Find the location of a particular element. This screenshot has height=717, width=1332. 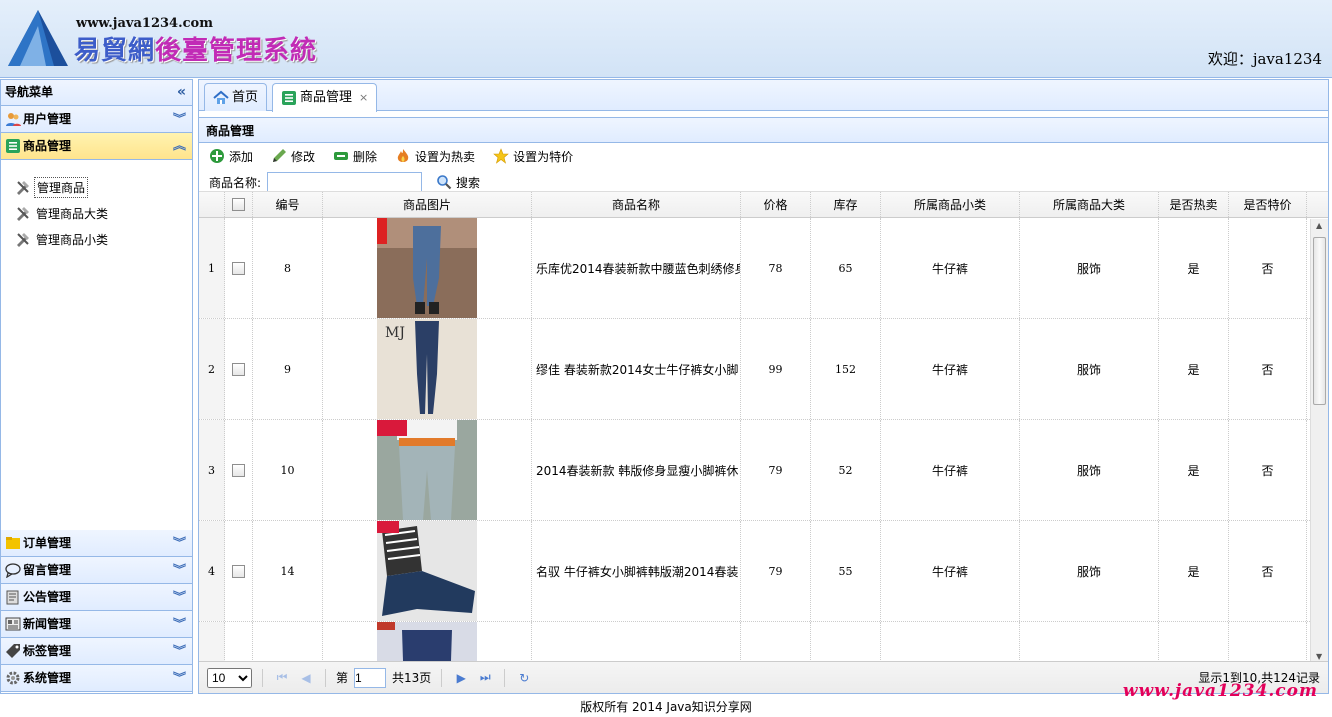

table-row: 1 8 乐库优2014春装新款中腰蓝色刺绣修身 78 65 牛仔裤 服饰 是 否 is located at coordinates (763, 268).